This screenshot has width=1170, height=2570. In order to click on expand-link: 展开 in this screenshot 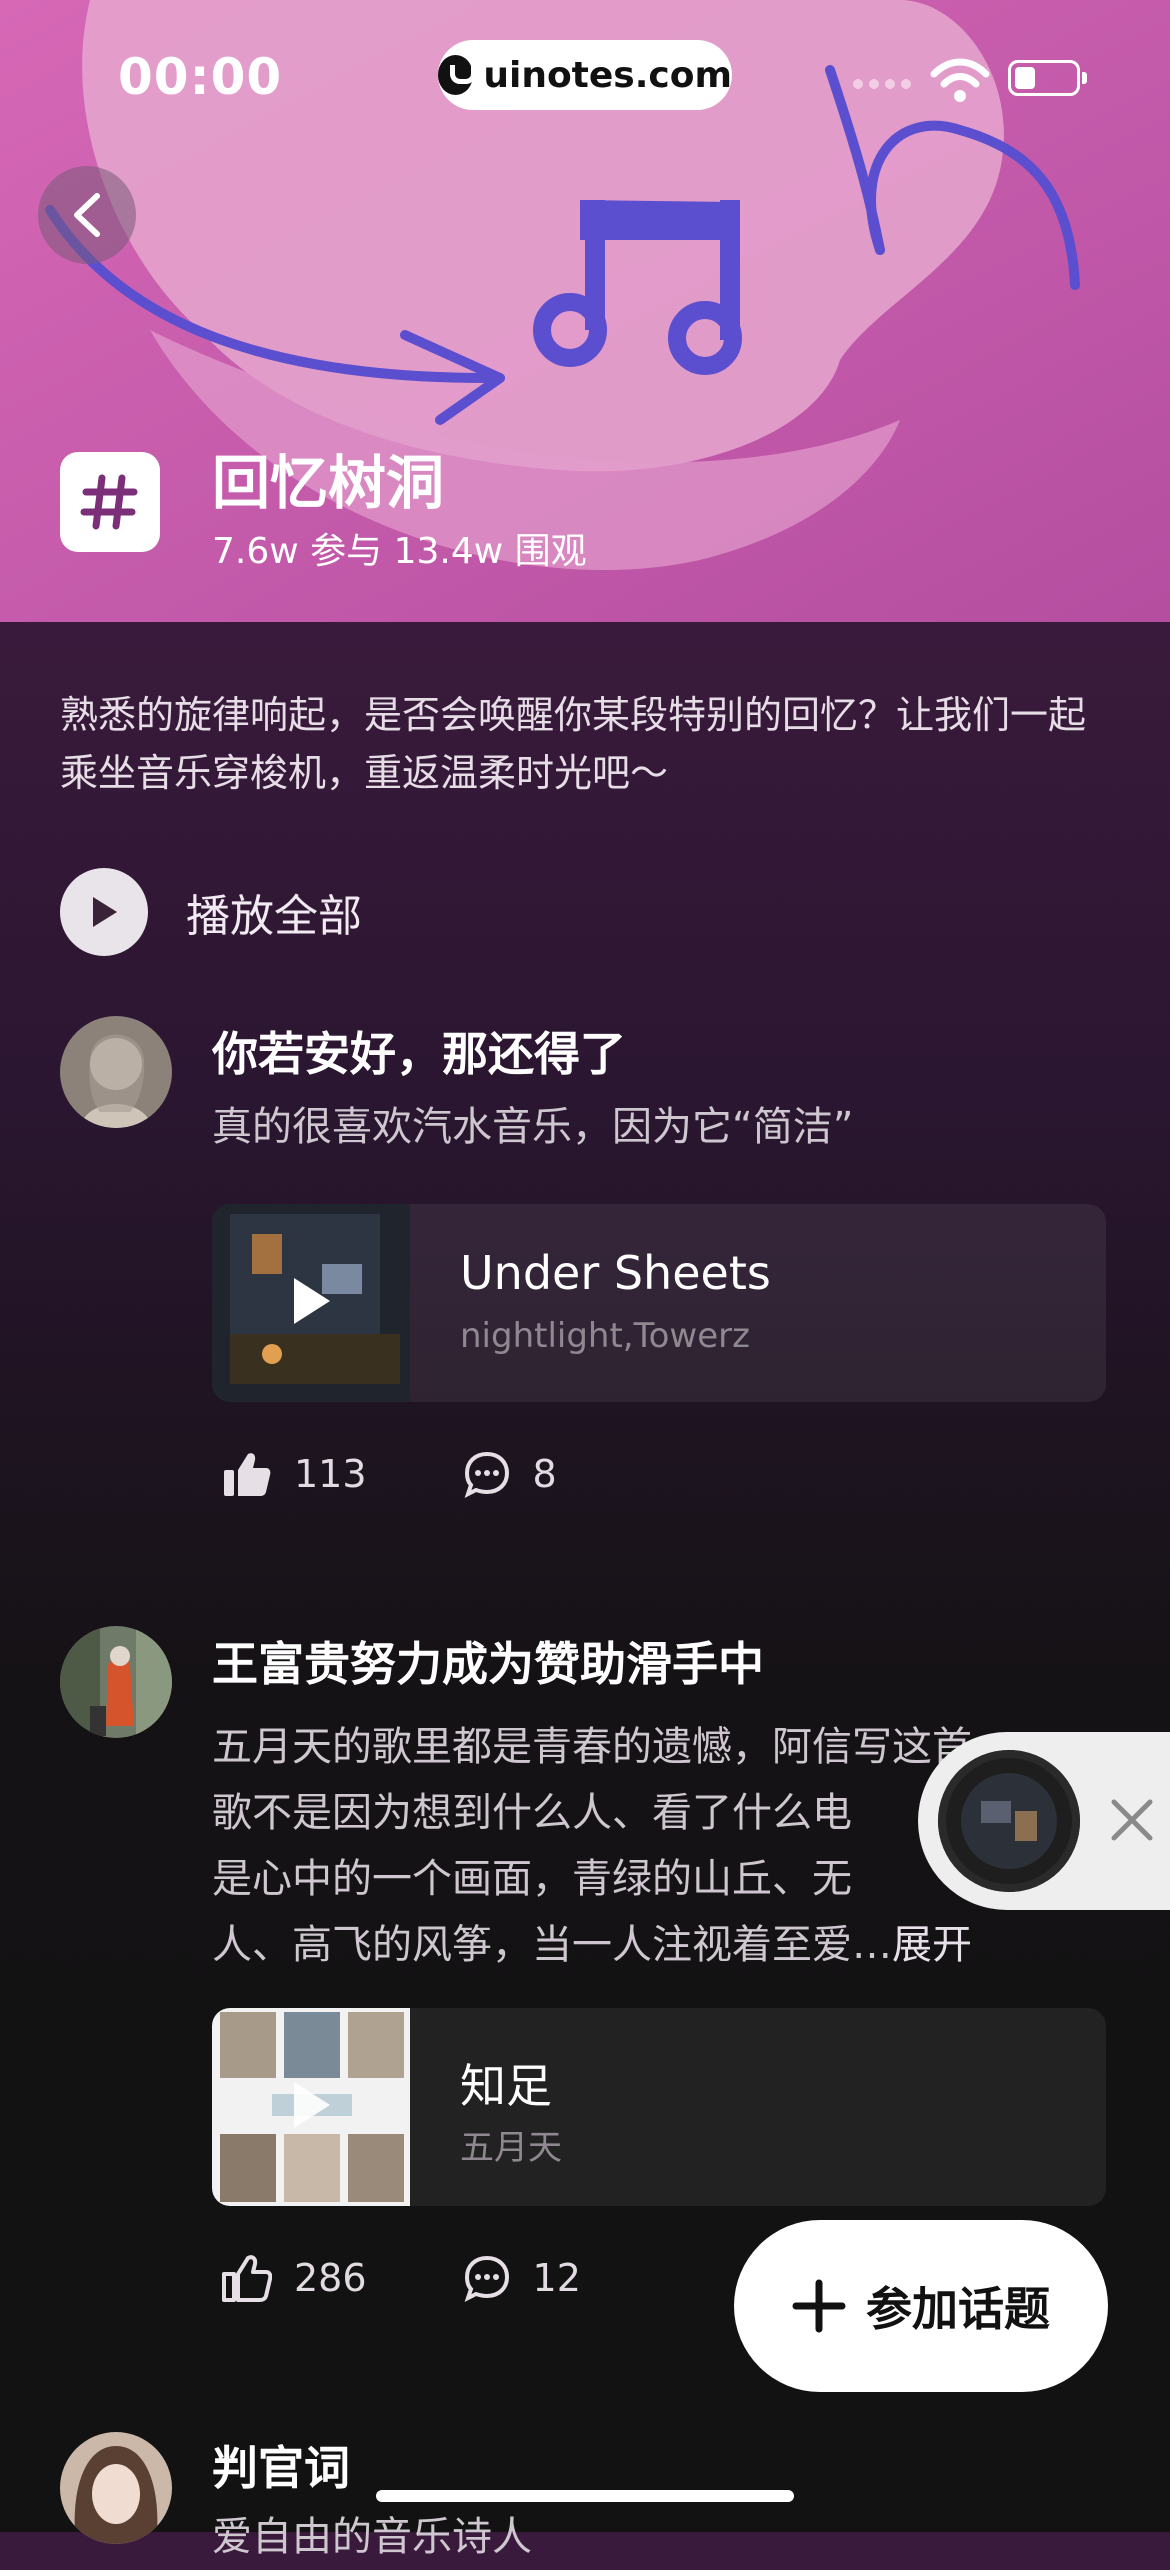, I will do `click(932, 1945)`.